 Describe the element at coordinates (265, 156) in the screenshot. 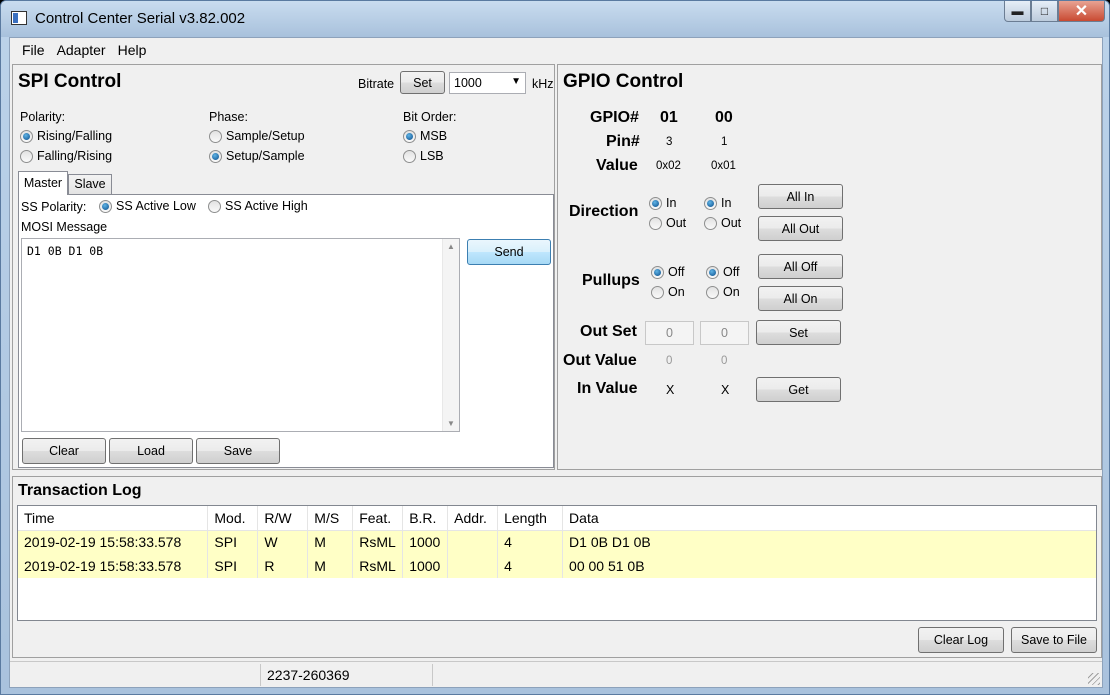

I see `radio-label: Setup/Sample` at that location.